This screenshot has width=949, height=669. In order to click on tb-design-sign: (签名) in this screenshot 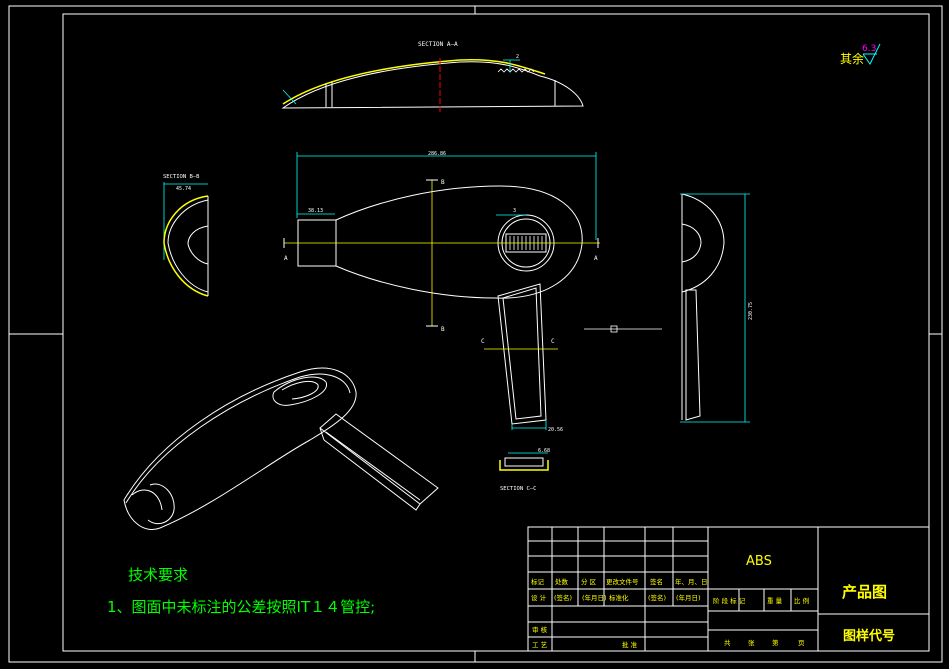, I will do `click(563, 597)`.